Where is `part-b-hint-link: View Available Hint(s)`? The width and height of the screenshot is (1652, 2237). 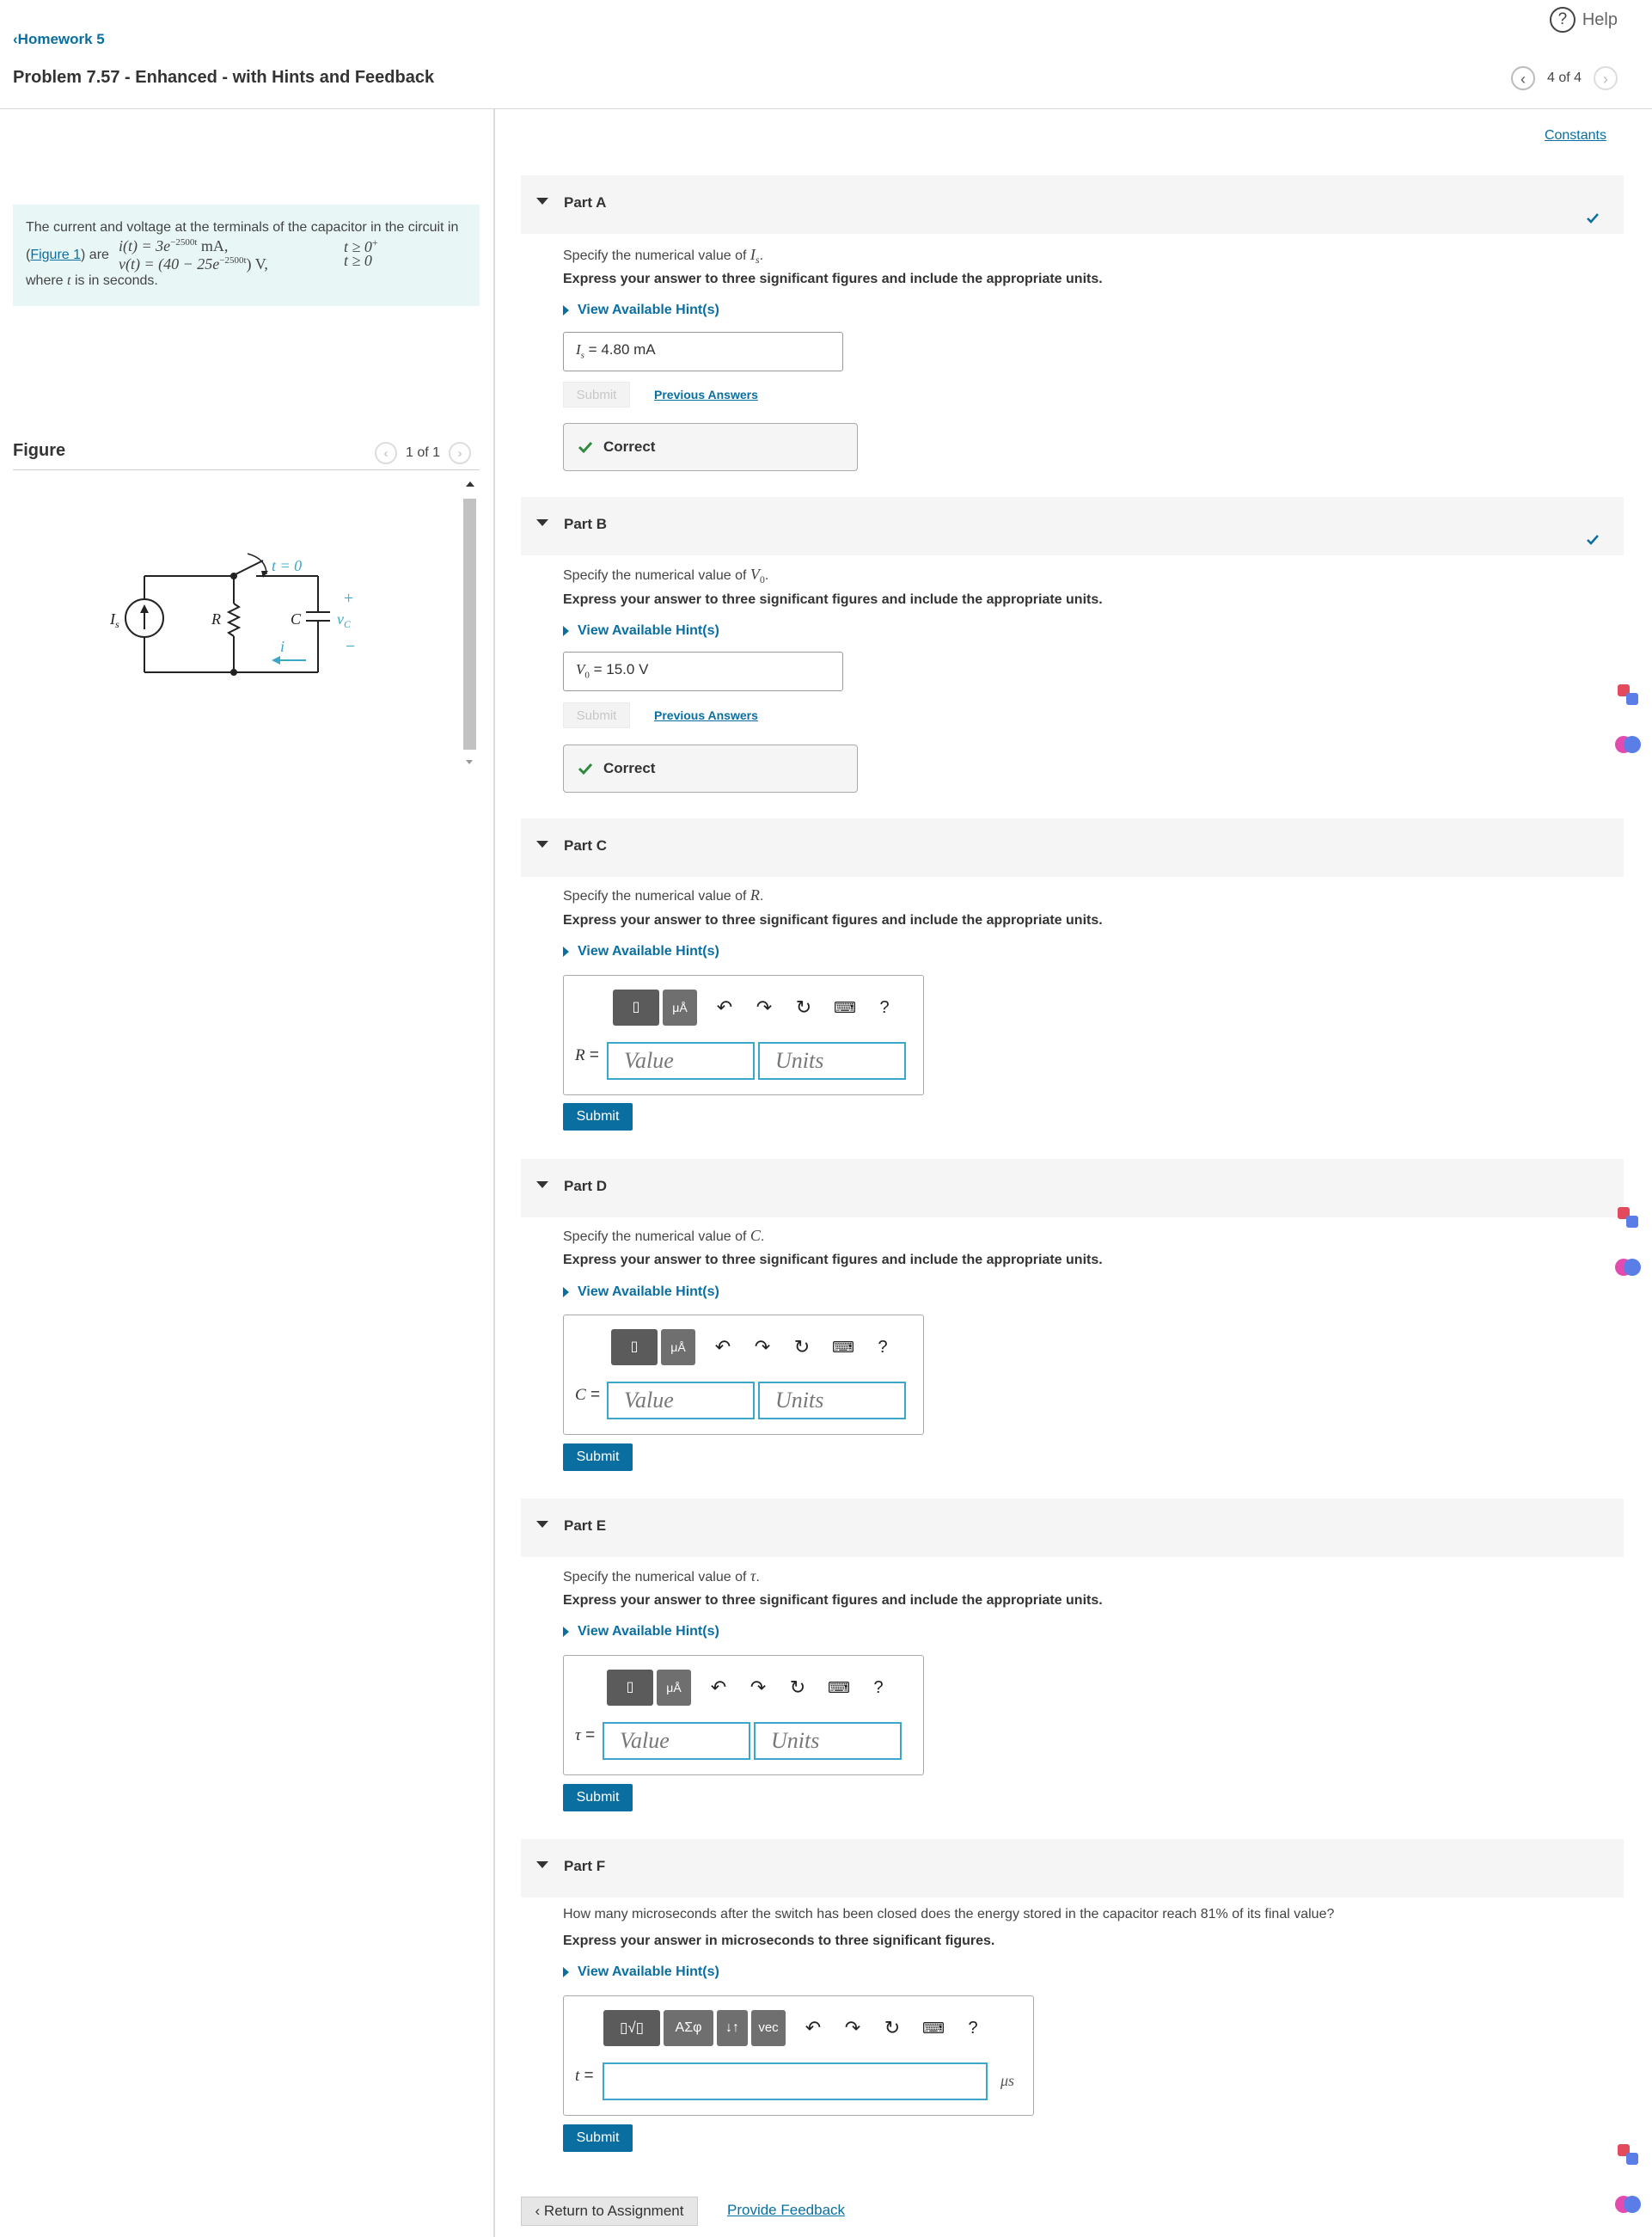 part-b-hint-link: View Available Hint(s) is located at coordinates (641, 631).